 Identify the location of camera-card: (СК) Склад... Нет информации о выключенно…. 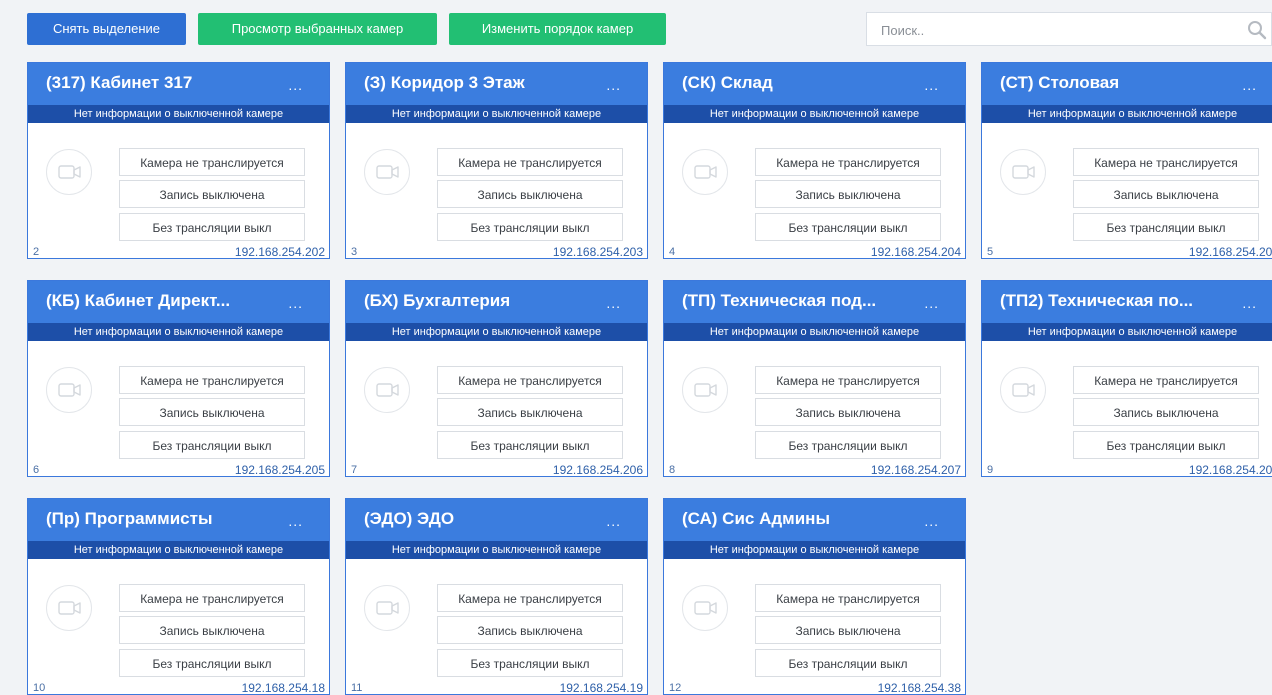
(814, 160).